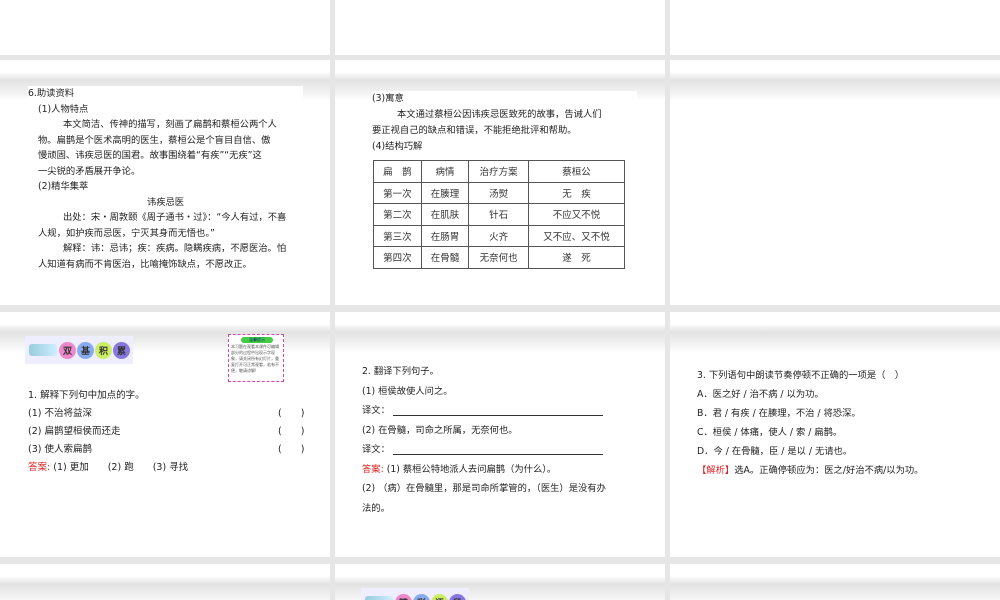 Image resolution: width=1000 pixels, height=600 pixels. I want to click on answer-text: (2) （病）在骨髓里，那是司命所掌管的，（医生）是没有办, so click(484, 488).